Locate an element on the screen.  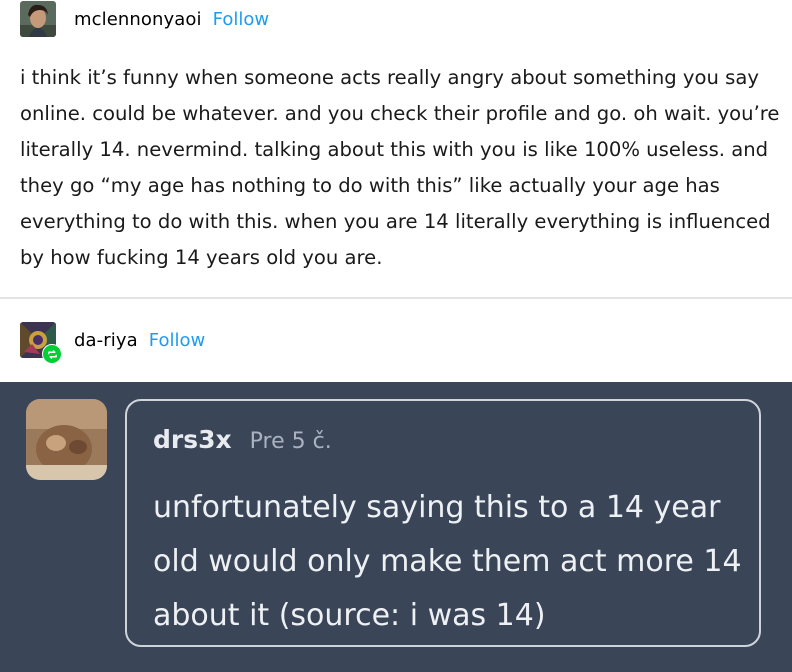
comment-author: drs3x is located at coordinates (192, 439).